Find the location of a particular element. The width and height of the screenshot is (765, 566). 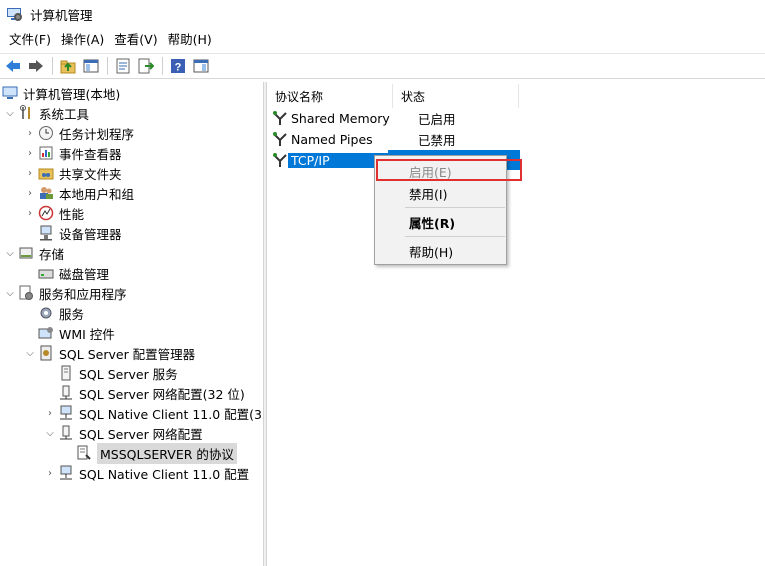

tree-item-shared-folders: › 共享文件夹 is located at coordinates (73, 173).